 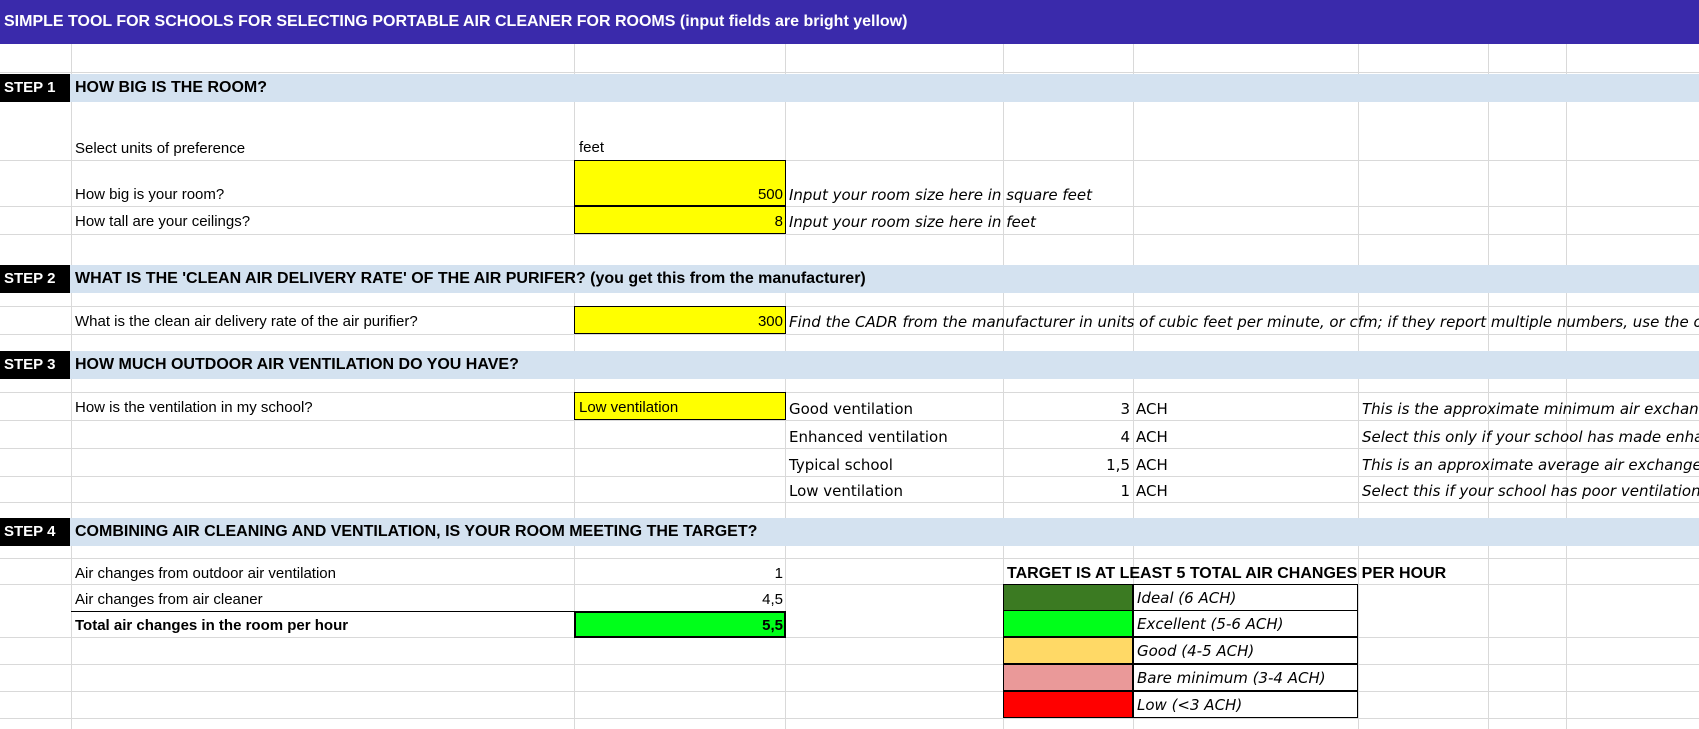 What do you see at coordinates (163, 221) in the screenshot?
I see `ceiling-label: How tall are your ceilings?` at bounding box center [163, 221].